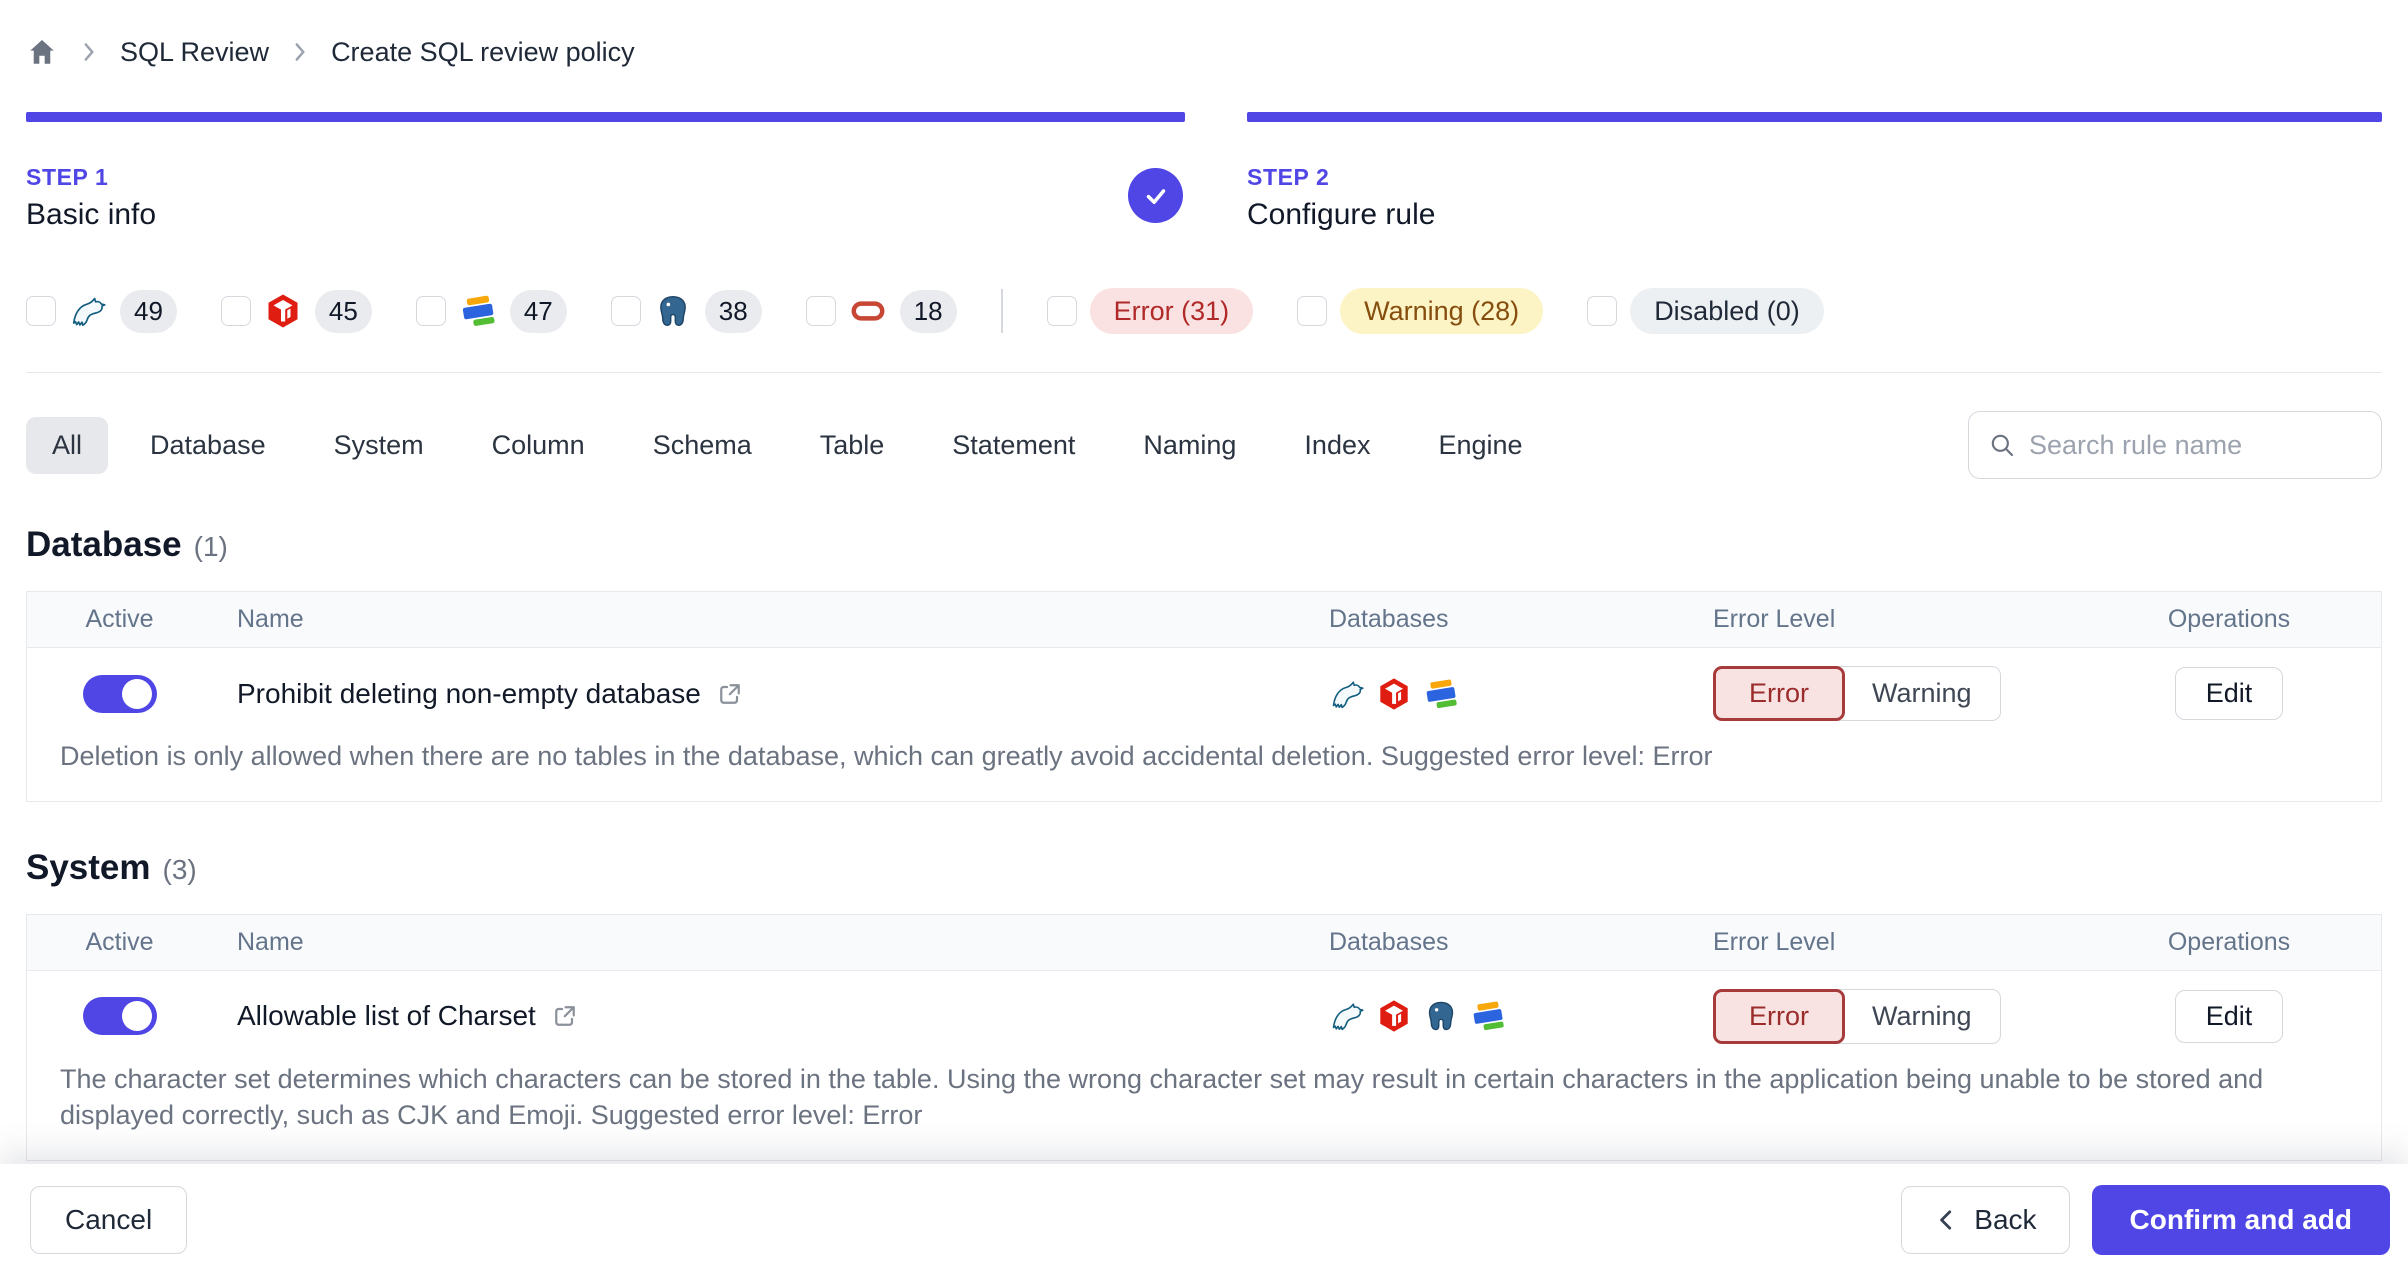  Describe the element at coordinates (1013, 445) in the screenshot. I see `tab-statement: Statement` at that location.